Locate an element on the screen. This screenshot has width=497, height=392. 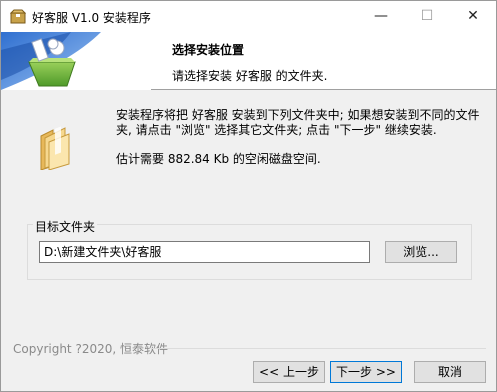
close-button: ✕ is located at coordinates (473, 16).